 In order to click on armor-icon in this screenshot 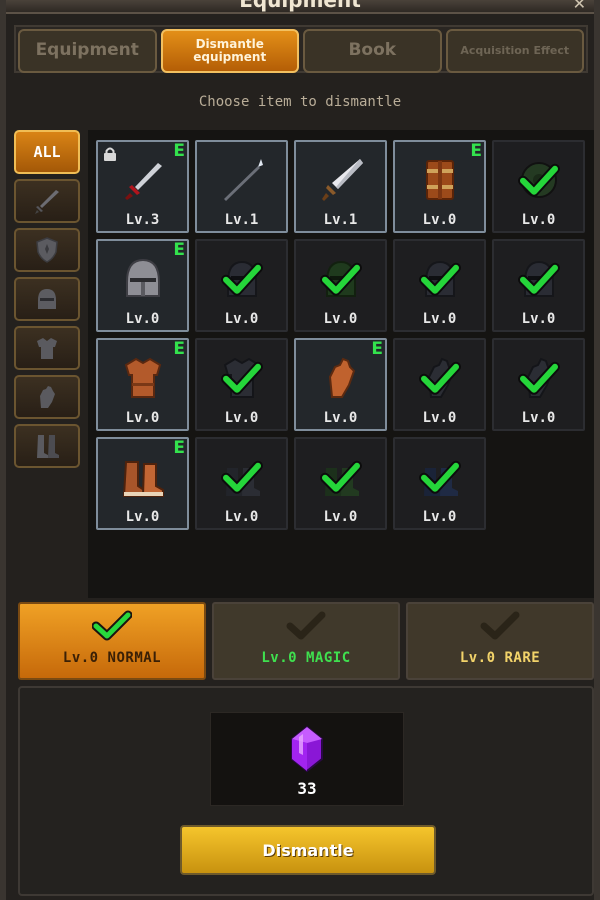, I will do `click(47, 348)`.